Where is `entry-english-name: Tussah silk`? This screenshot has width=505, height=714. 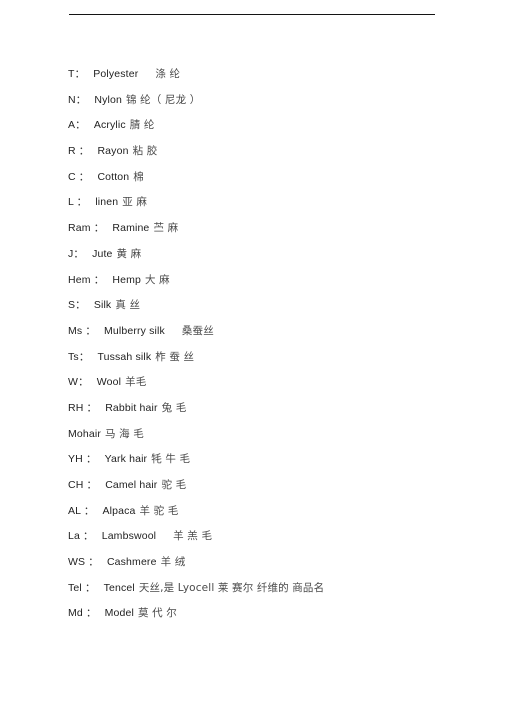
entry-english-name: Tussah silk is located at coordinates (124, 356).